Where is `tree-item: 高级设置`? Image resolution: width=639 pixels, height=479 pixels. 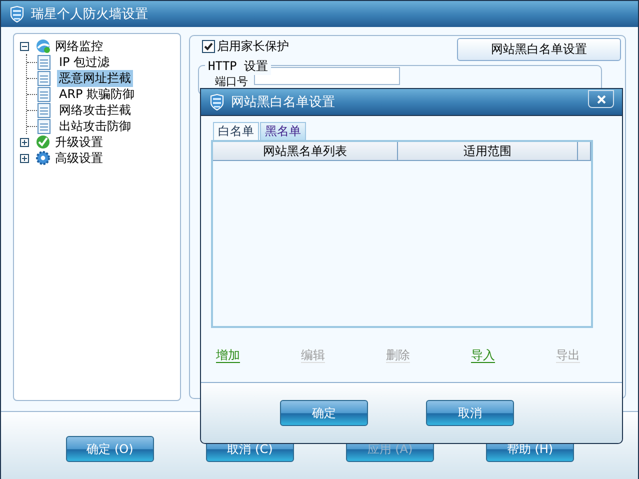 tree-item: 高级设置 is located at coordinates (79, 158).